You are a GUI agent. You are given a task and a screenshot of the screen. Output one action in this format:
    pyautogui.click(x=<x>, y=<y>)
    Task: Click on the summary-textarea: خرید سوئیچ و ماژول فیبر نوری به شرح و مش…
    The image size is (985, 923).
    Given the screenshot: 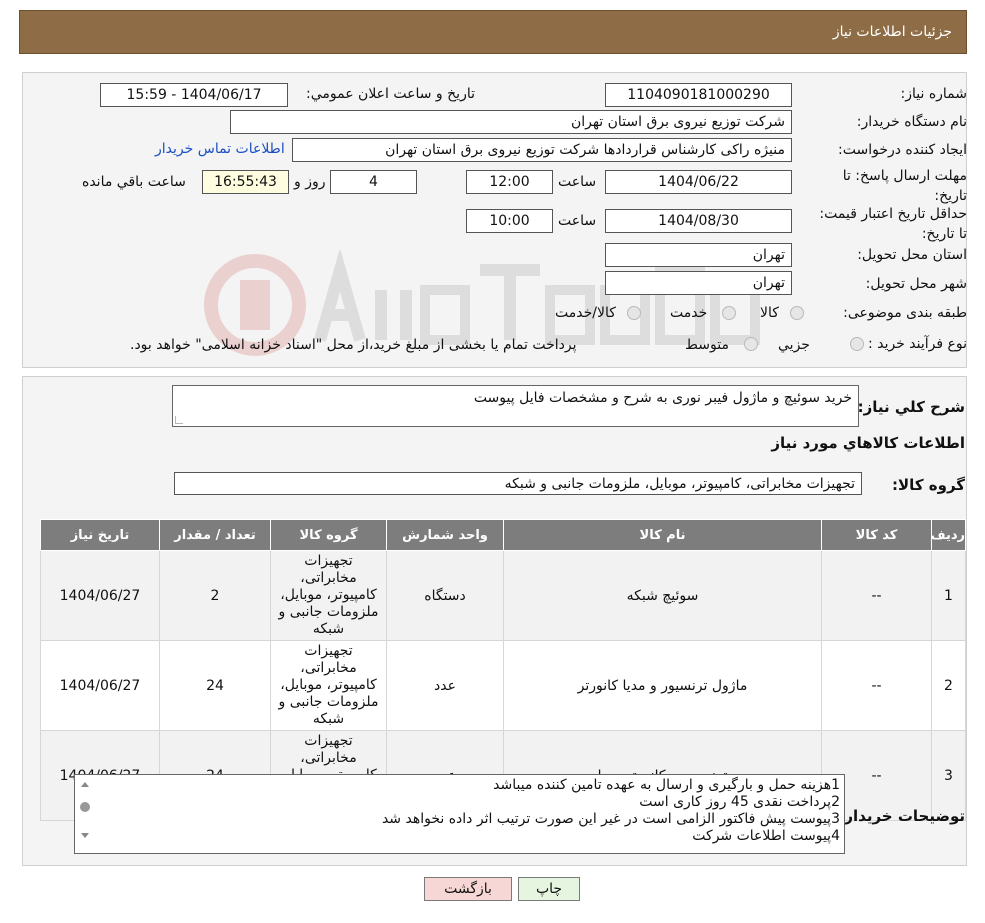 What is the action you would take?
    pyautogui.click(x=515, y=406)
    